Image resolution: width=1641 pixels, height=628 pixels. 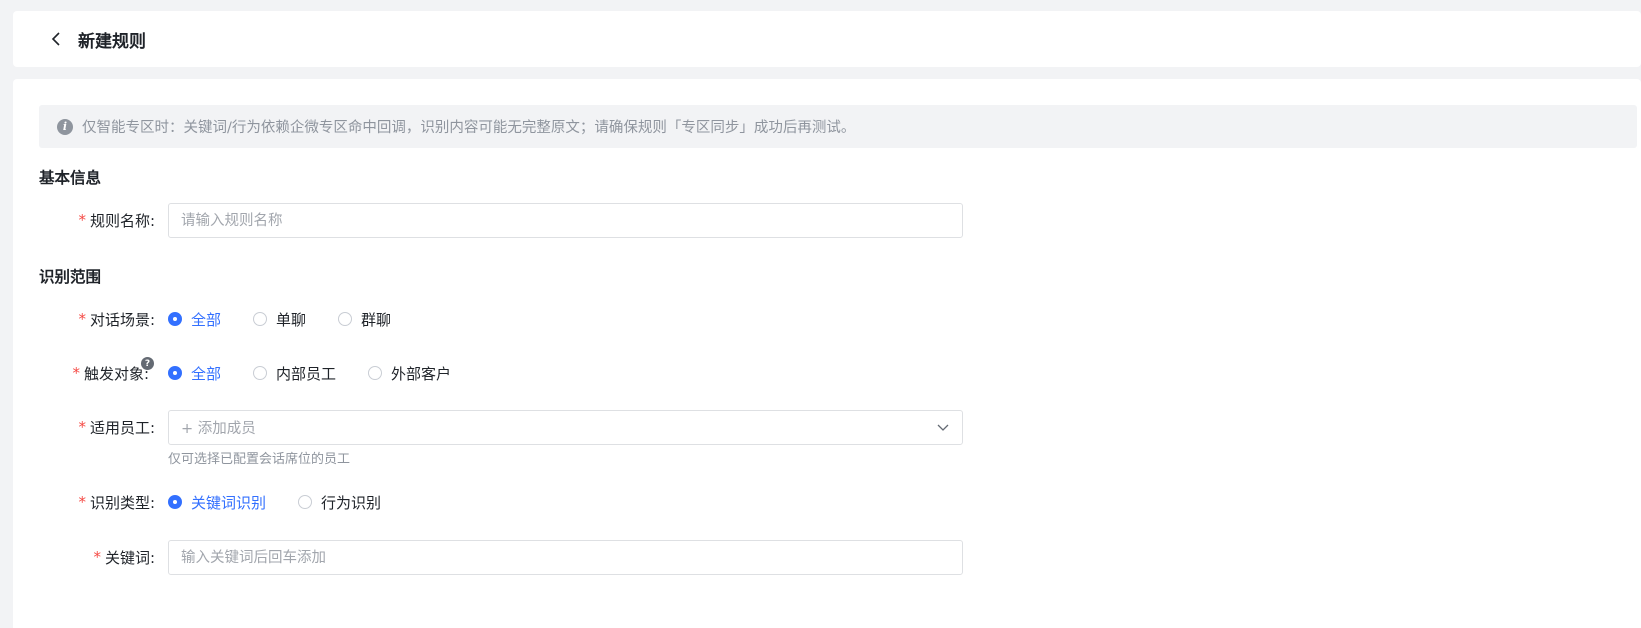 I want to click on page-header: 新建规则, so click(x=827, y=39).